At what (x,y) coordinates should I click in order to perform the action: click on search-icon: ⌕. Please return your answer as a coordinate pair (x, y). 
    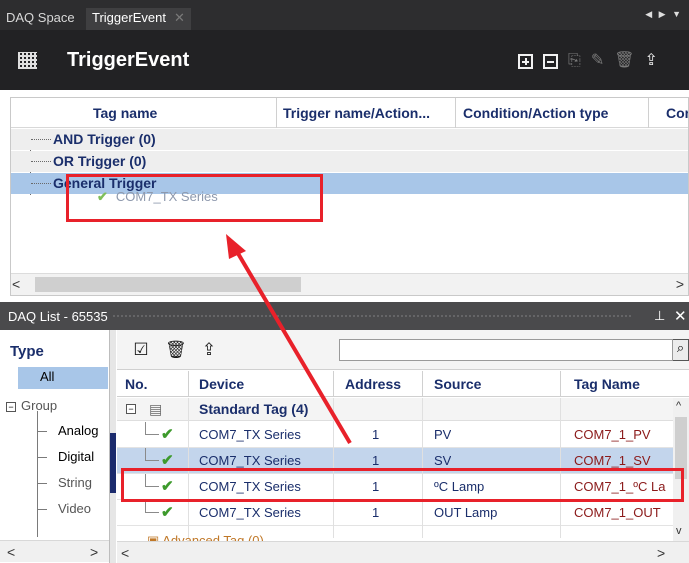
    Looking at the image, I should click on (681, 350).